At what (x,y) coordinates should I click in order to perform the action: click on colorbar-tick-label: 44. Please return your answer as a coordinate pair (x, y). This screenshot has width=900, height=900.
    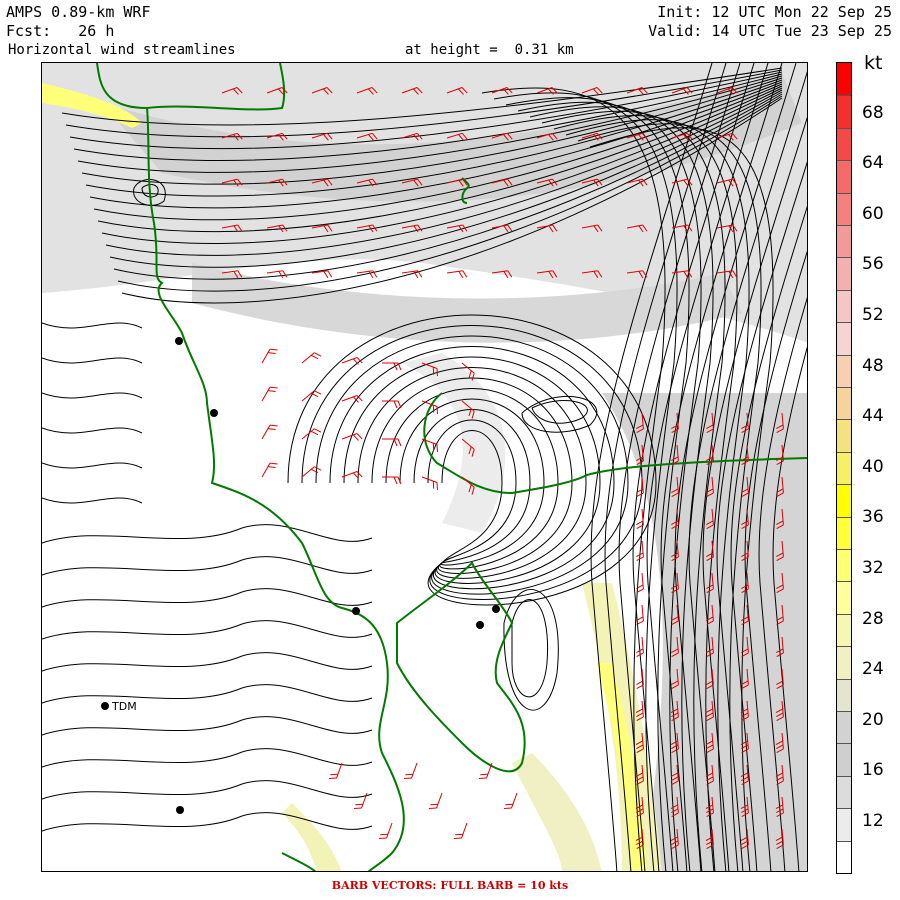
    Looking at the image, I should click on (873, 416).